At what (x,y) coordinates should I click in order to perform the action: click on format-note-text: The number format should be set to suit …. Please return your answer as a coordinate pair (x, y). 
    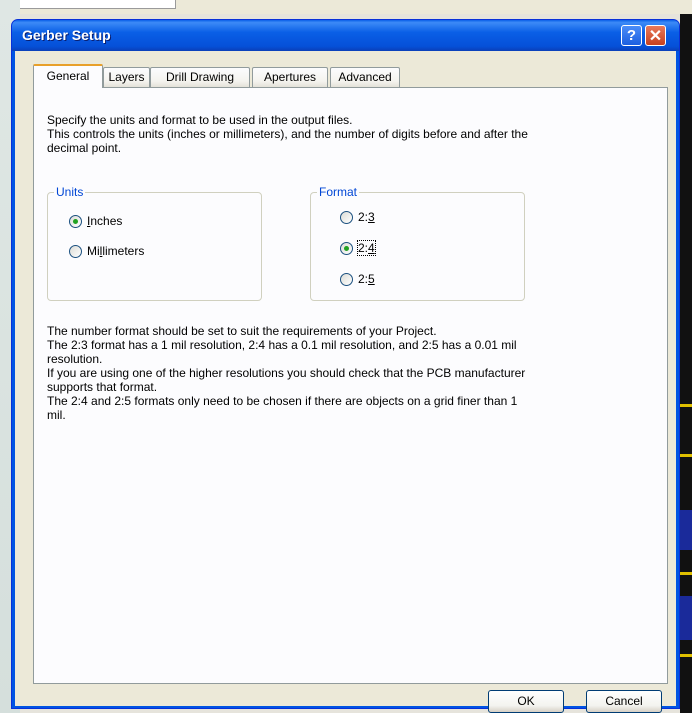
    Looking at the image, I should click on (286, 373).